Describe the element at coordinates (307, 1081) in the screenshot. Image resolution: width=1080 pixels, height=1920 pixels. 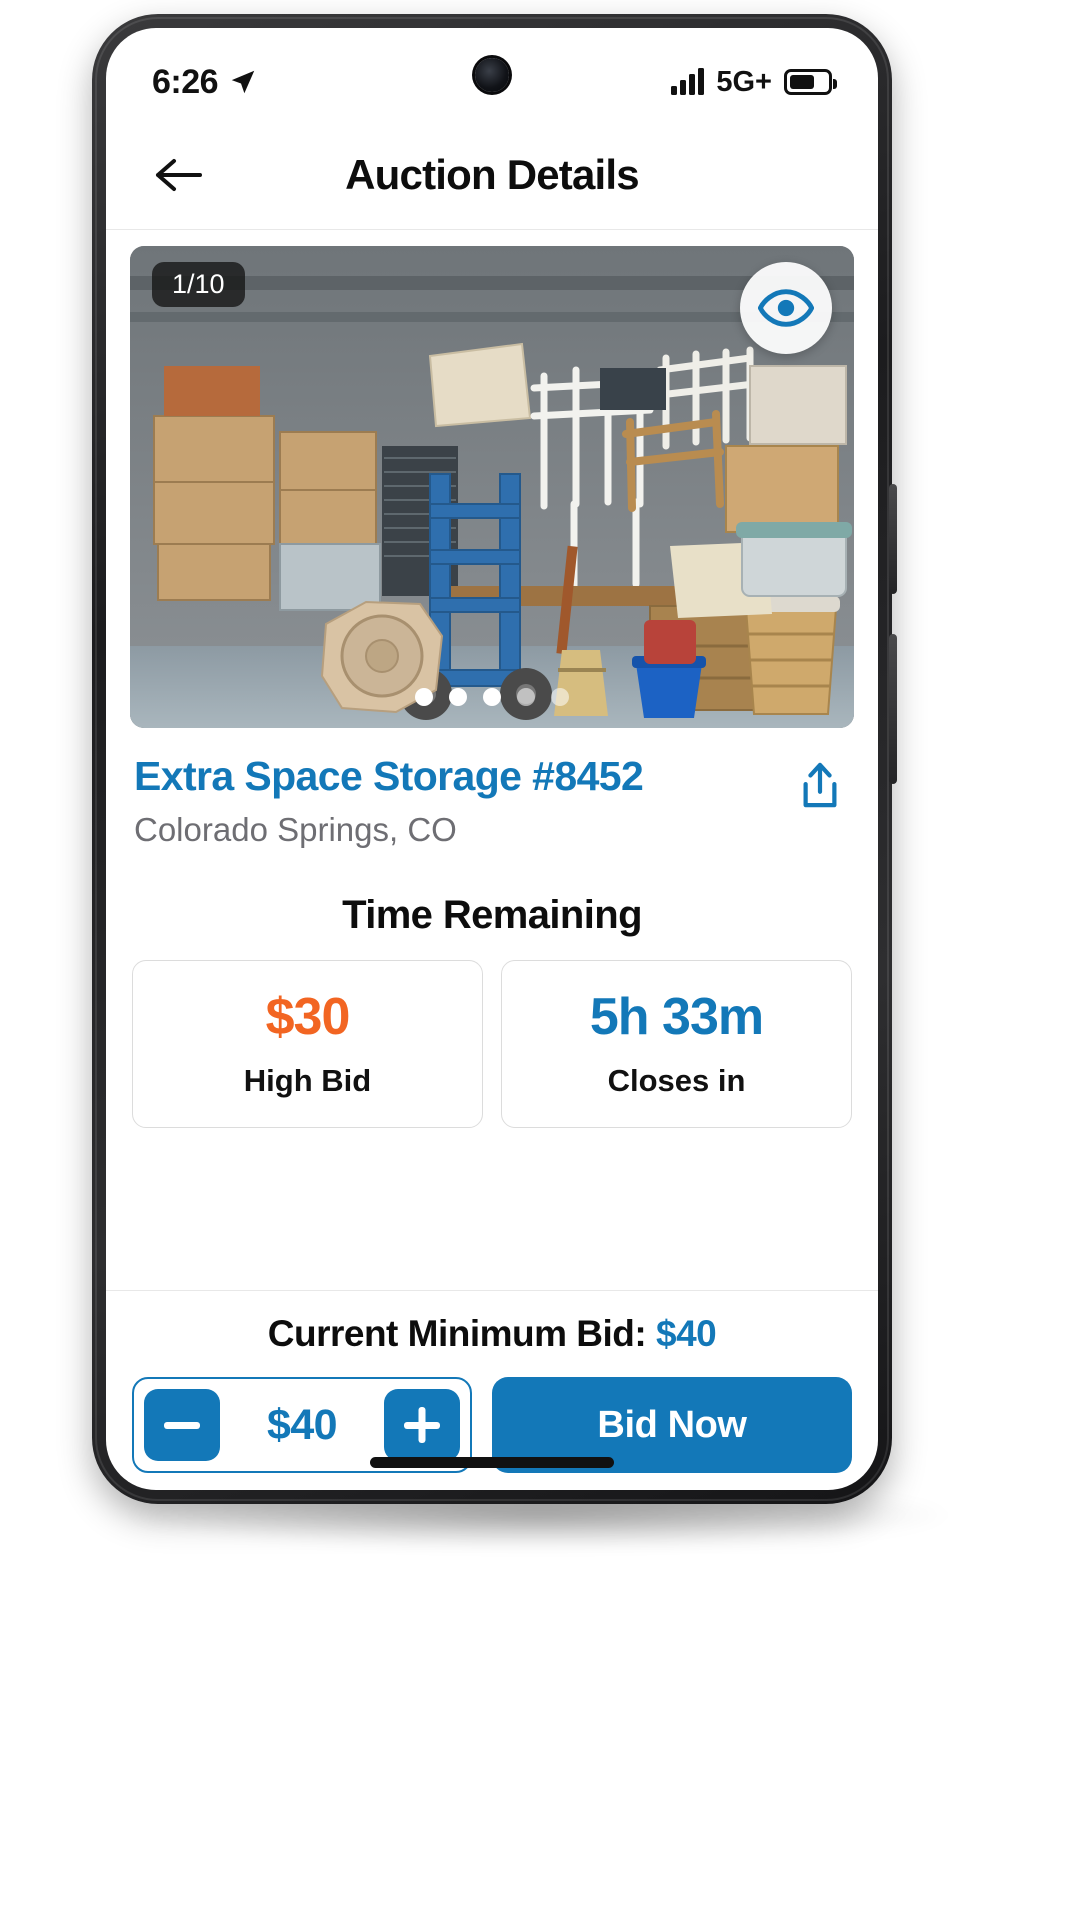
I see `high-bid-label: High Bid` at that location.